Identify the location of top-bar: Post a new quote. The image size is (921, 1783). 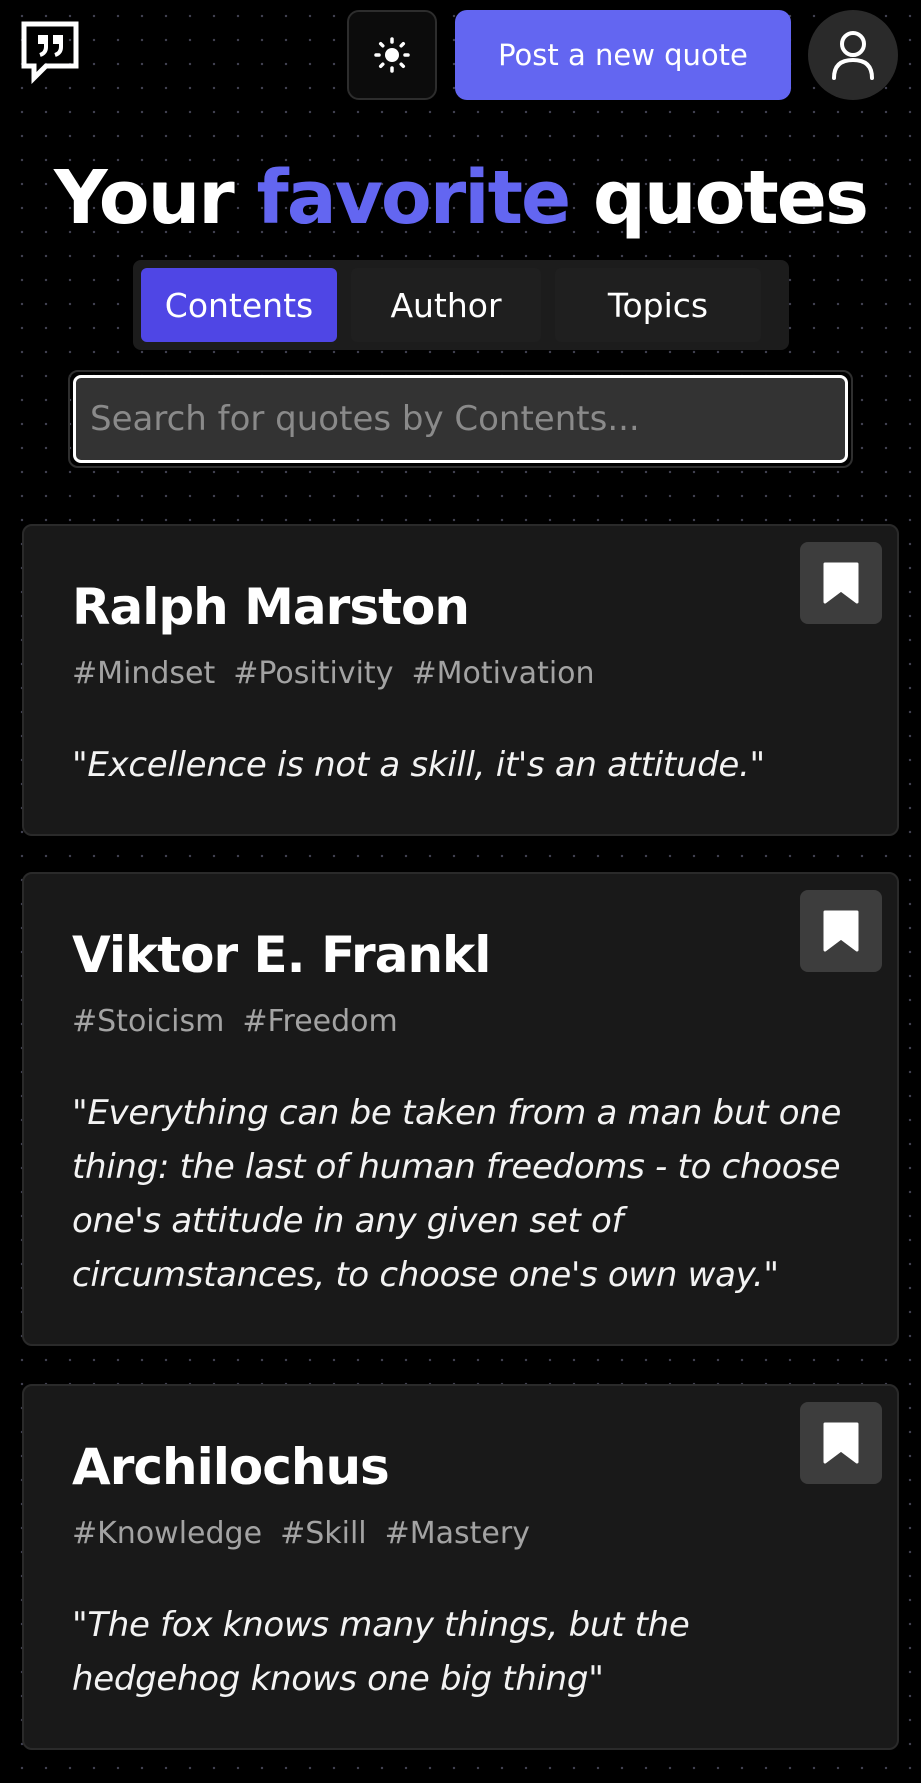
(460, 55).